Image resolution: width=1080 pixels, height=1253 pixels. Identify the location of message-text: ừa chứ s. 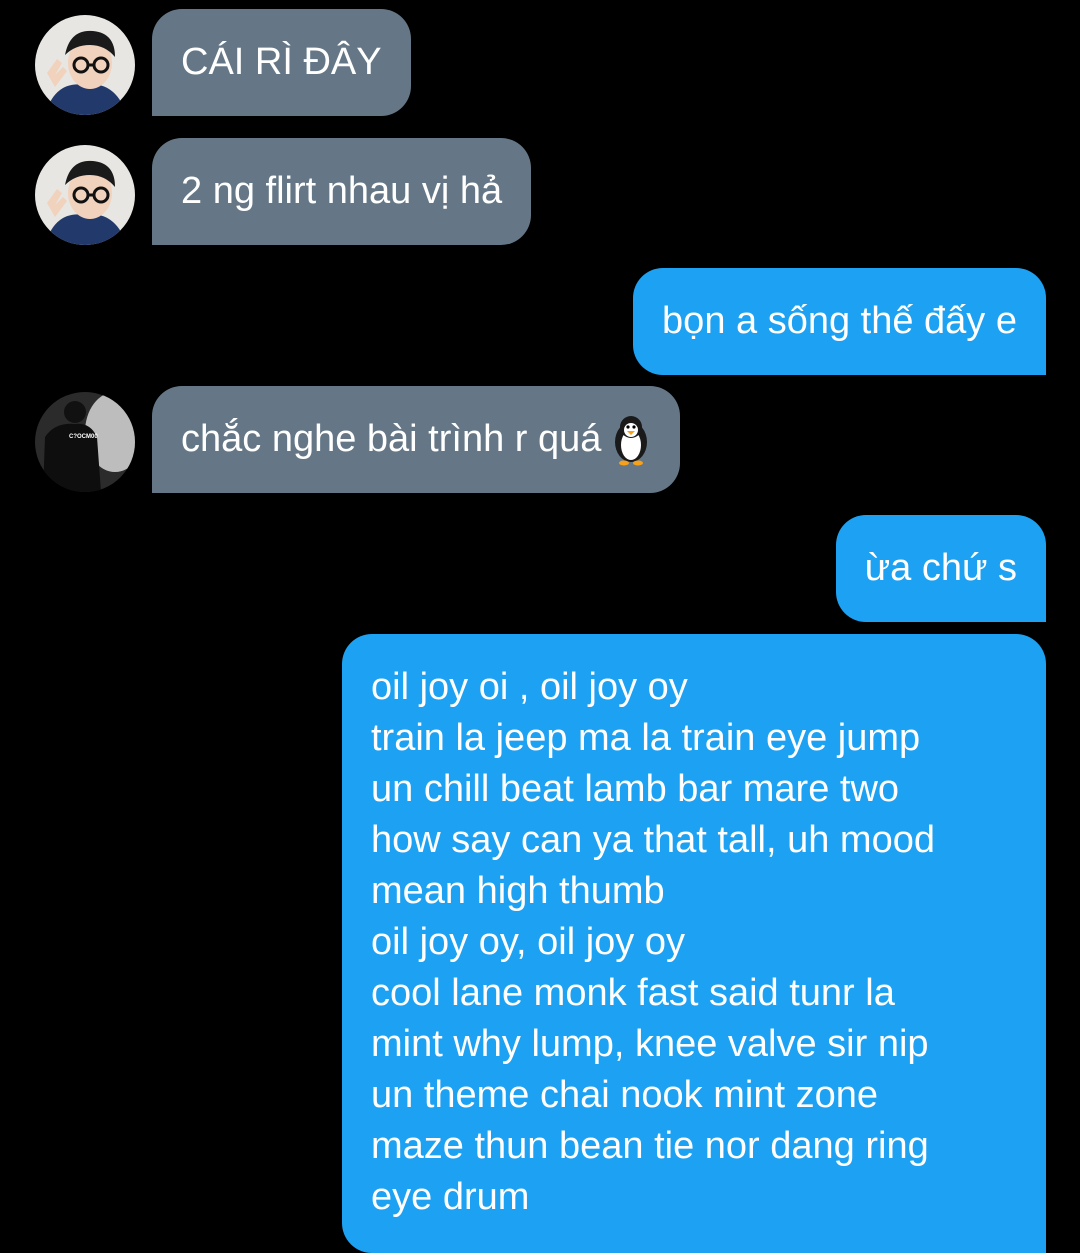
(940, 568).